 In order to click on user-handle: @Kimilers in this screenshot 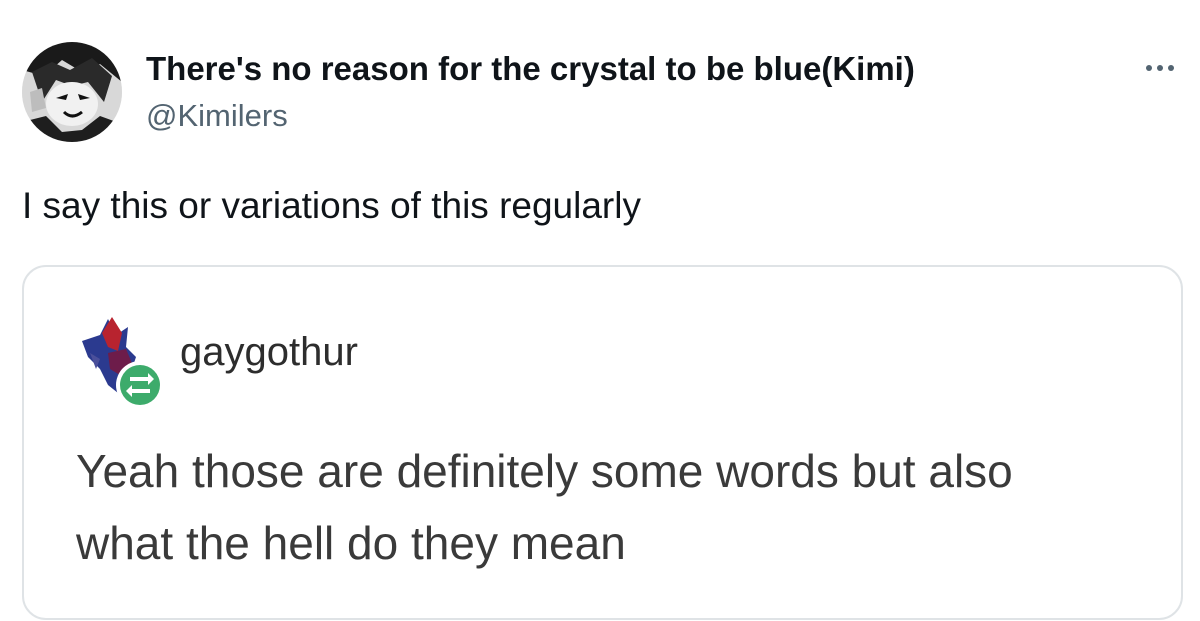, I will do `click(217, 116)`.